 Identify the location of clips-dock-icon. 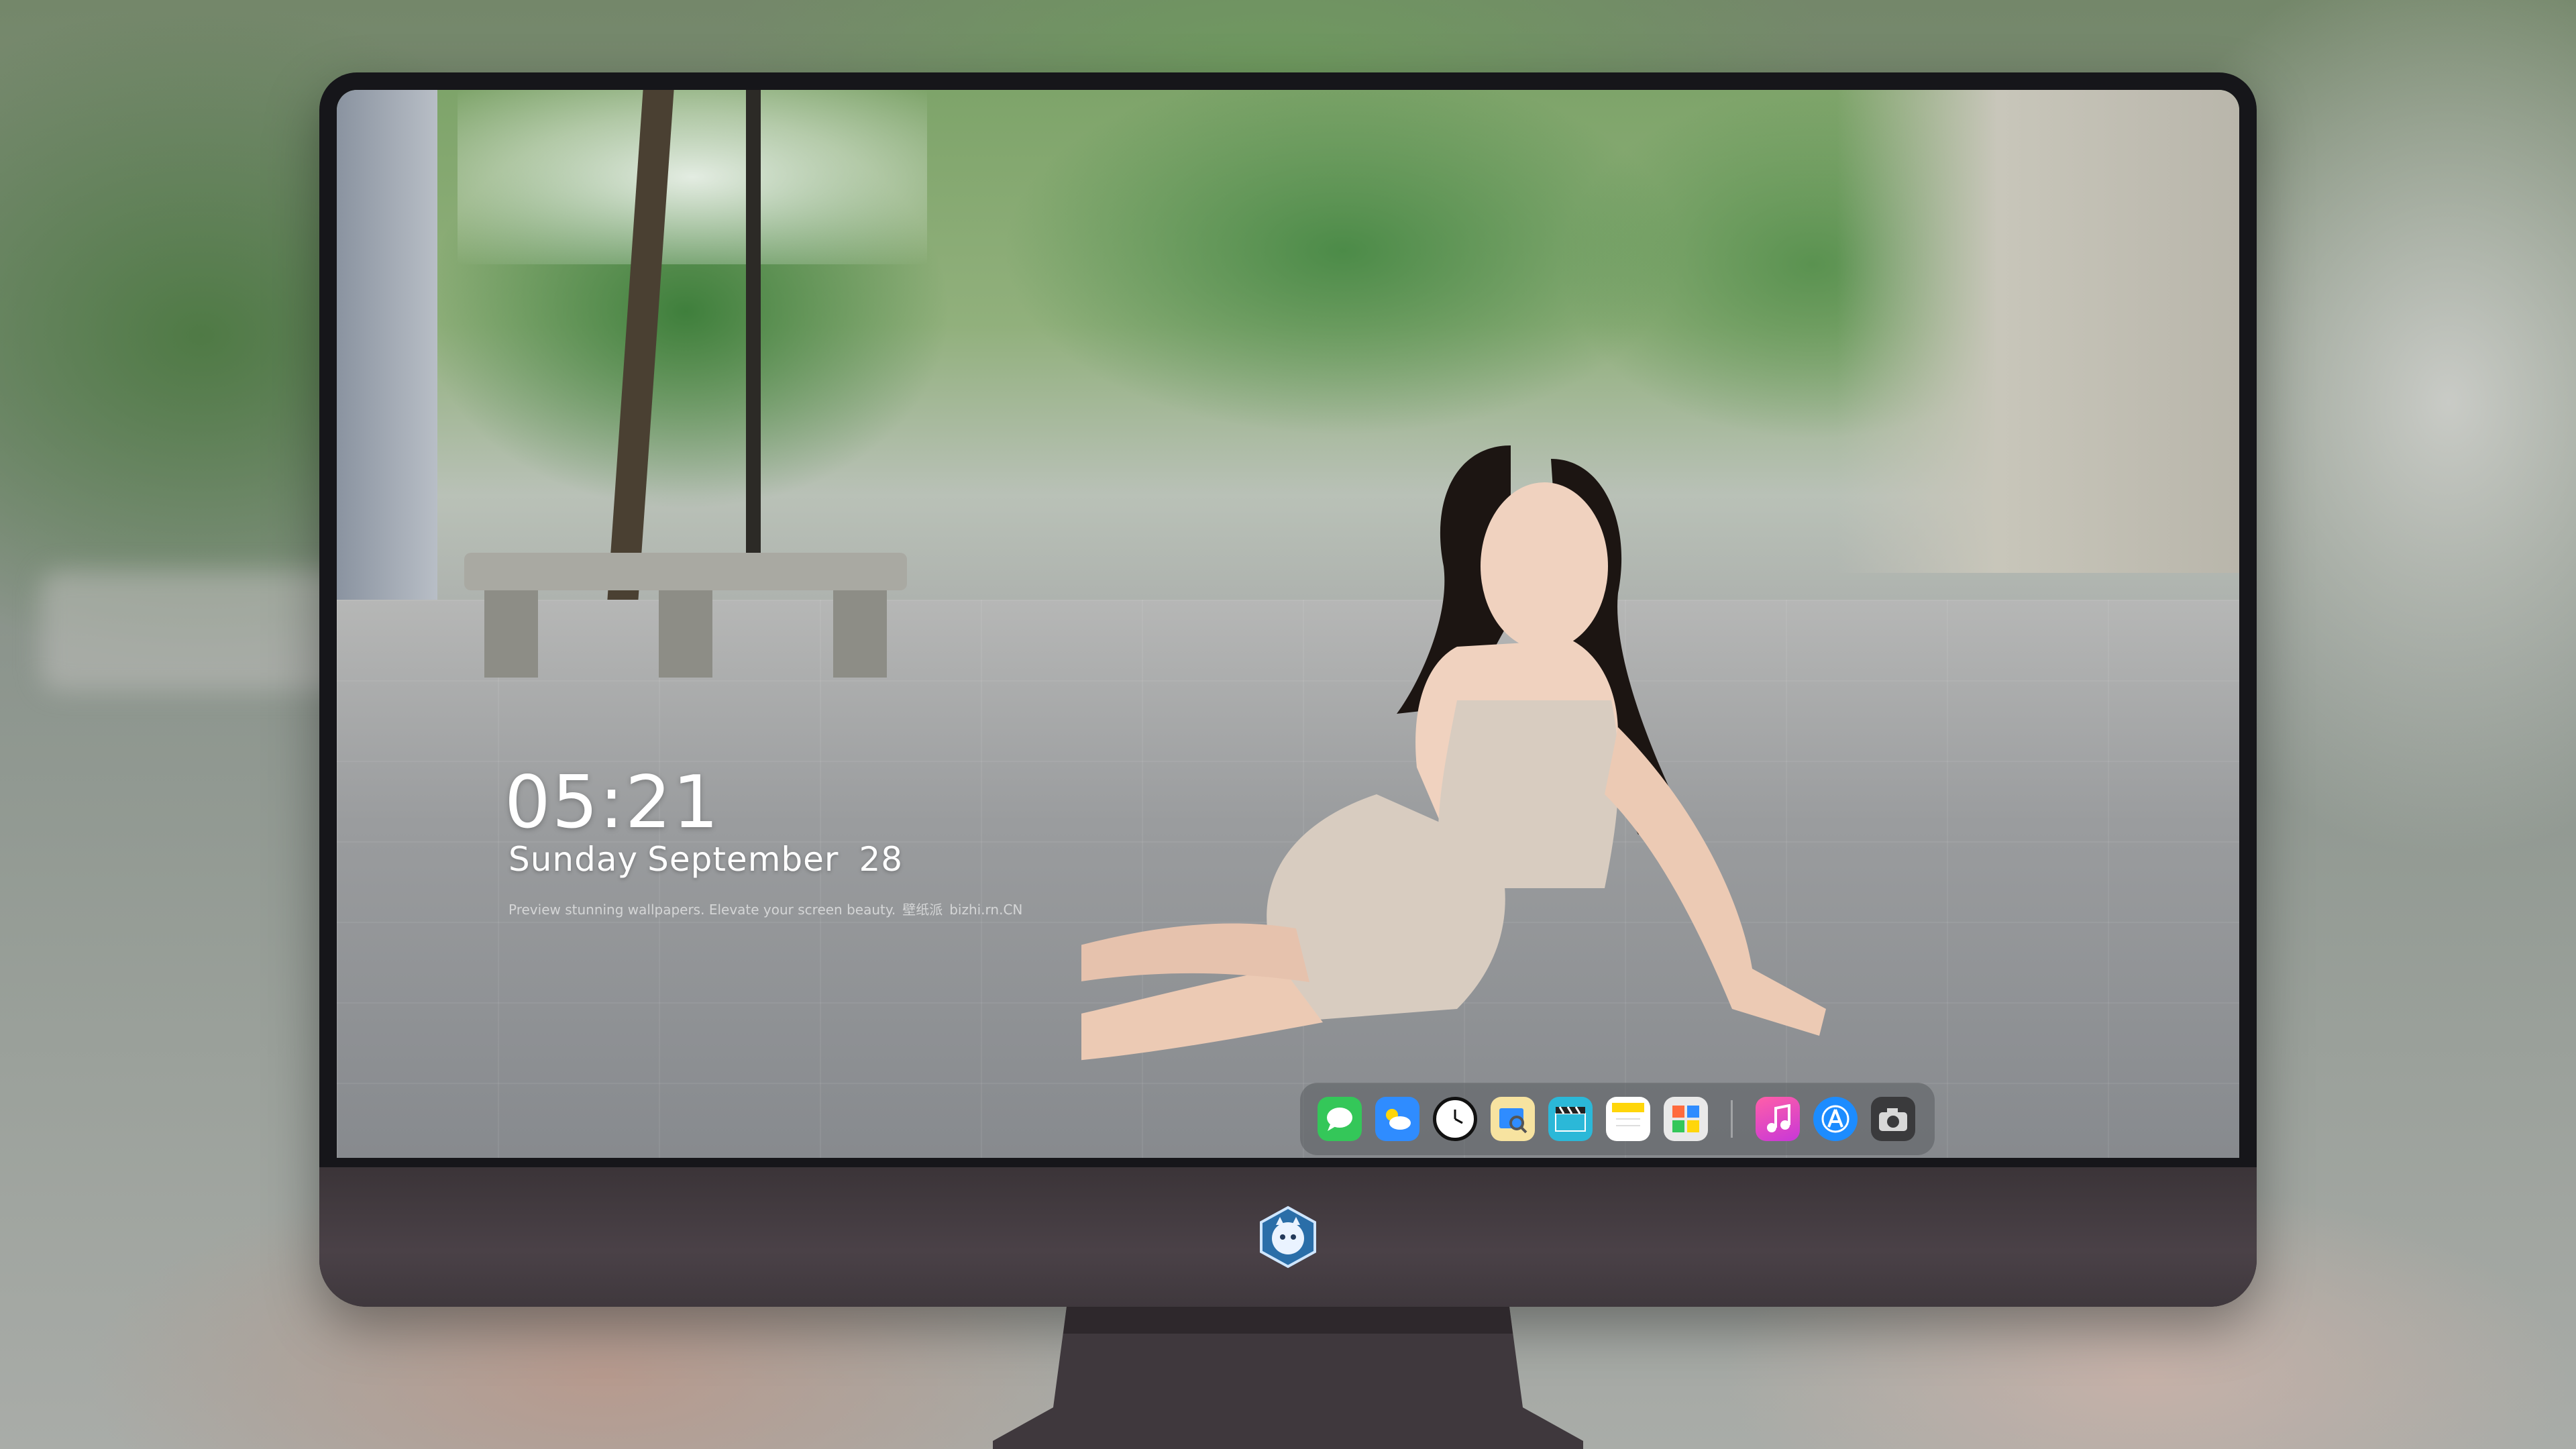
(1570, 1119).